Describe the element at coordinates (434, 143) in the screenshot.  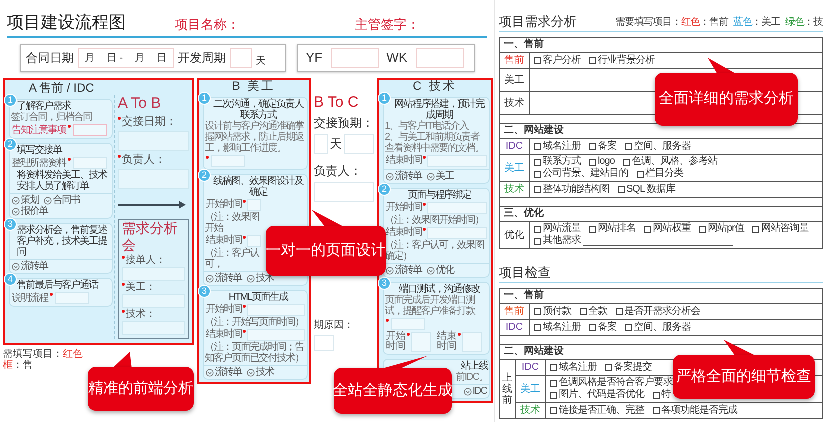
I see `step-note: 2、与美工和前期负责者查看资料中需要的文档。` at that location.